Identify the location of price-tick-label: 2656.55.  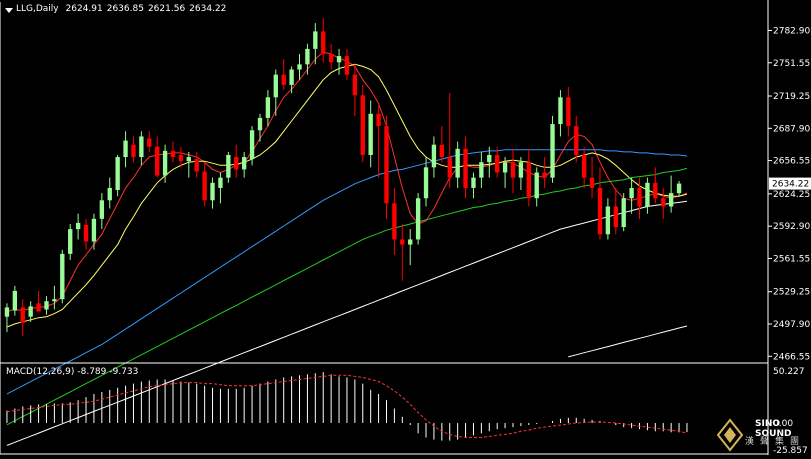
(791, 162).